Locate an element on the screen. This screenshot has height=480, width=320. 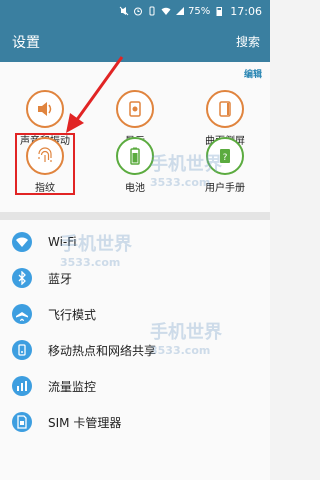
list-item-data-usage: 流量监控 is located at coordinates (135, 386).